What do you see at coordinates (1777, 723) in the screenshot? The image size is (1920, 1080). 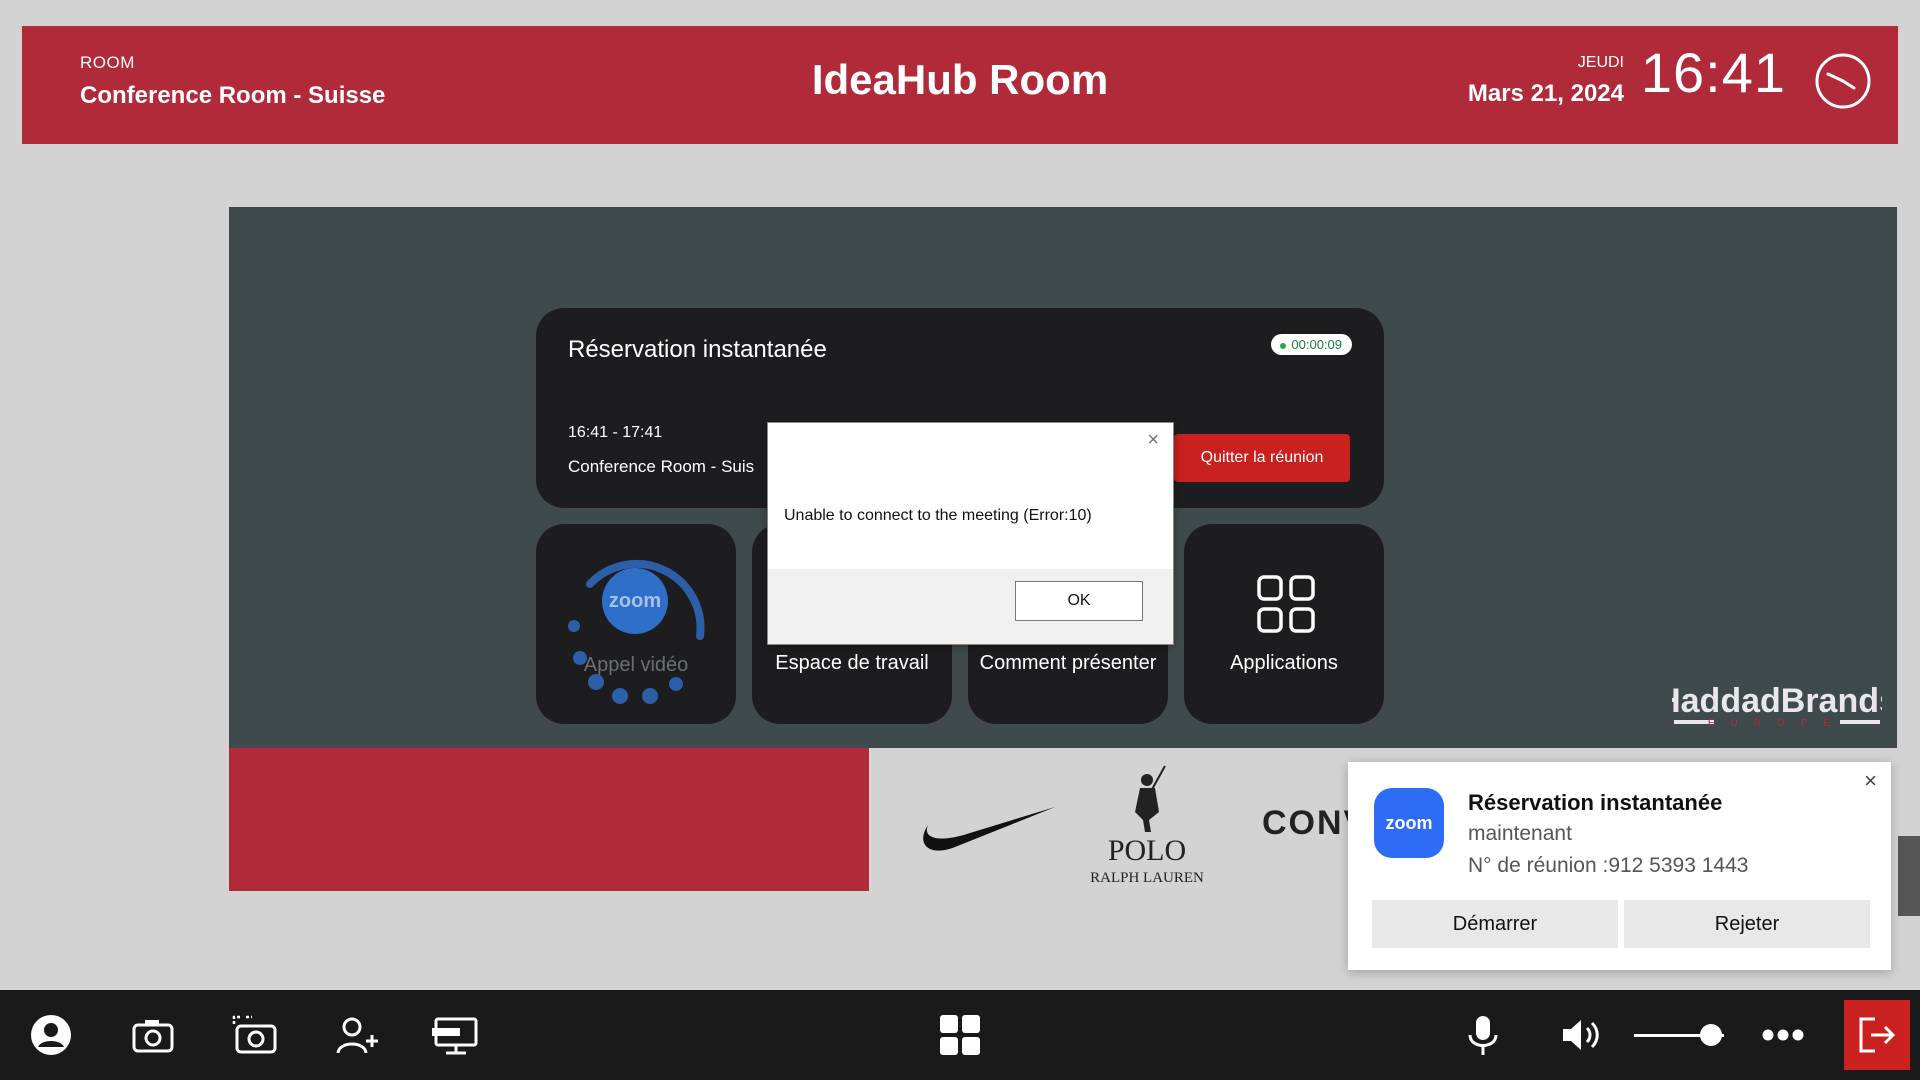 I see `svg-text: EUROPE` at bounding box center [1777, 723].